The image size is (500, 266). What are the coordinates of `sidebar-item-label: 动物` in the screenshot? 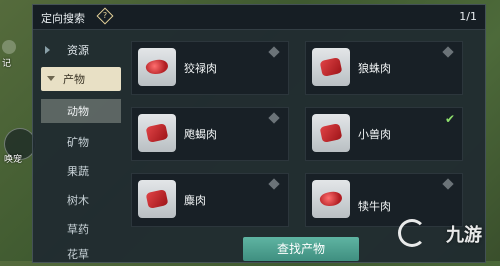 It's located at (78, 111).